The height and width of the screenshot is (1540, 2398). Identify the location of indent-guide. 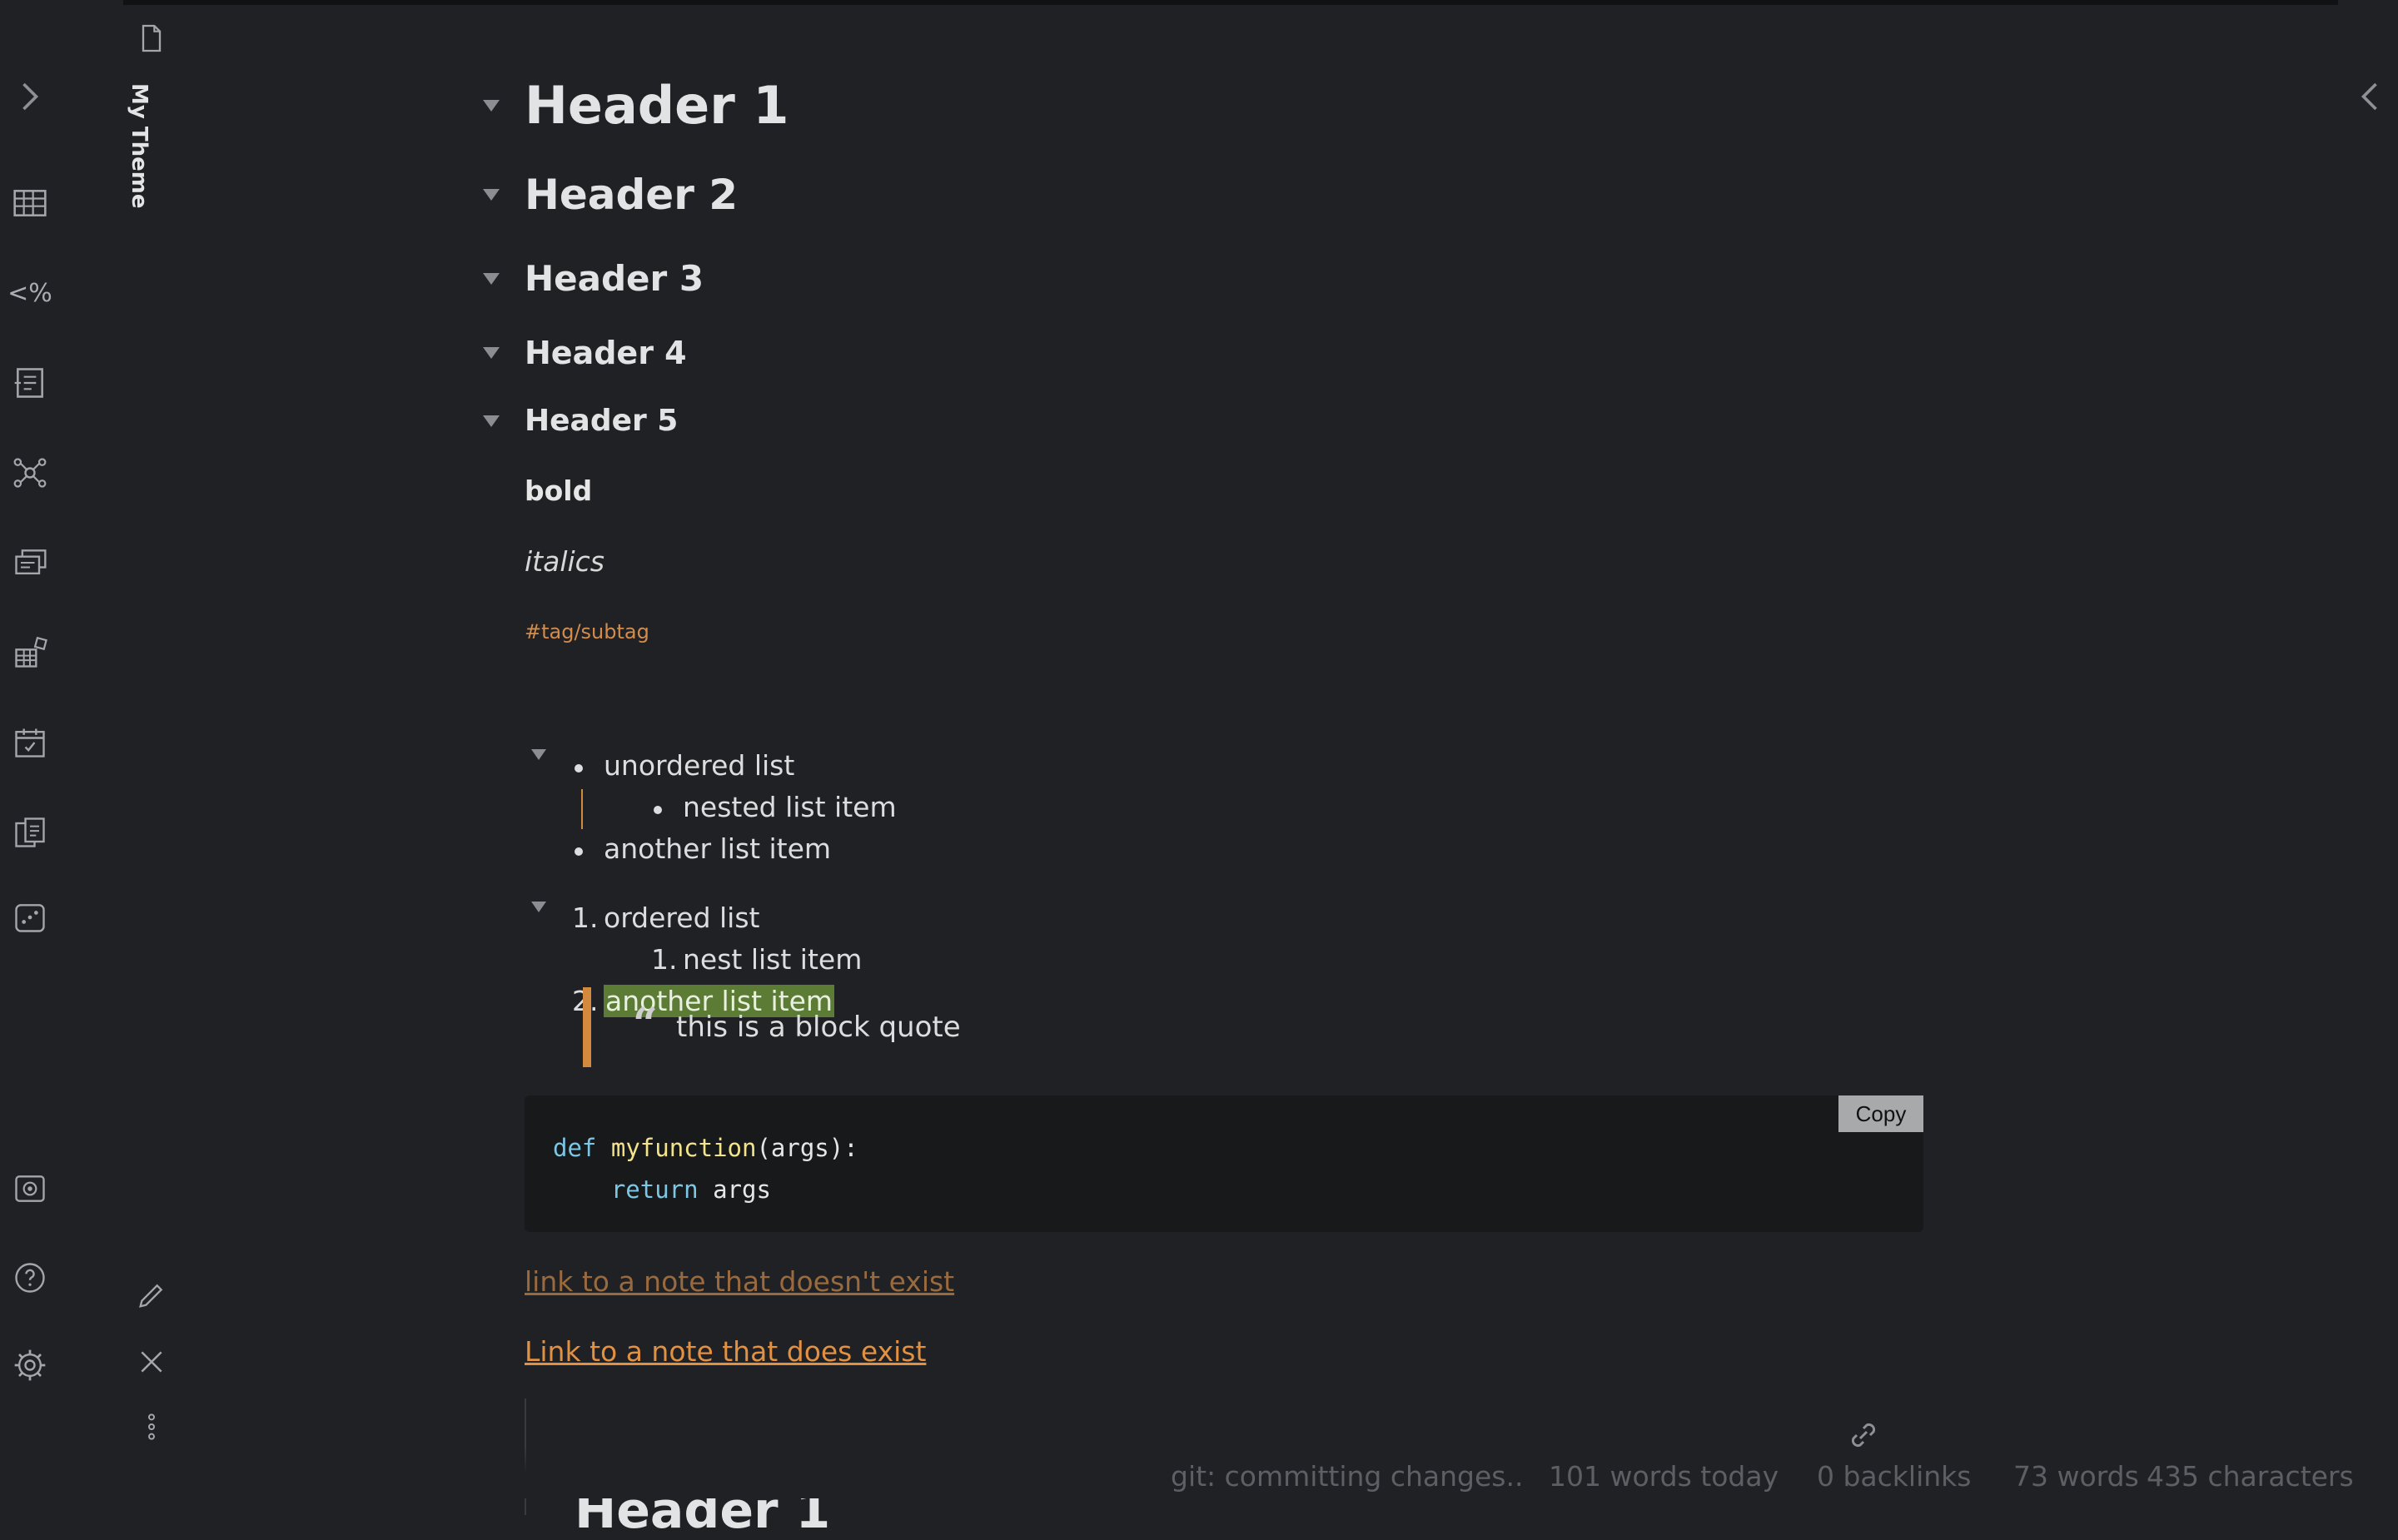
(582, 809).